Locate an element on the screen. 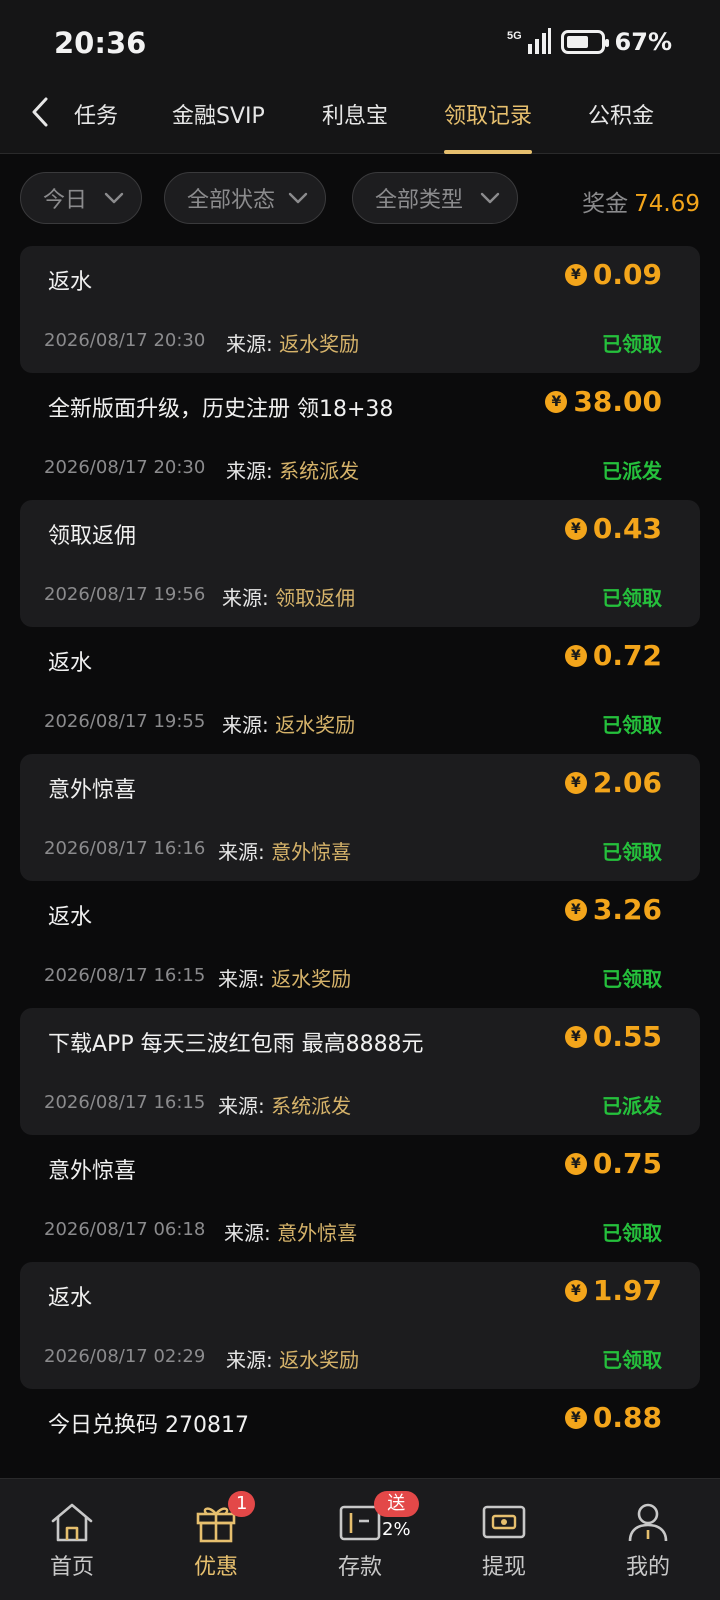  chevron-down-icon is located at coordinates (114, 198).